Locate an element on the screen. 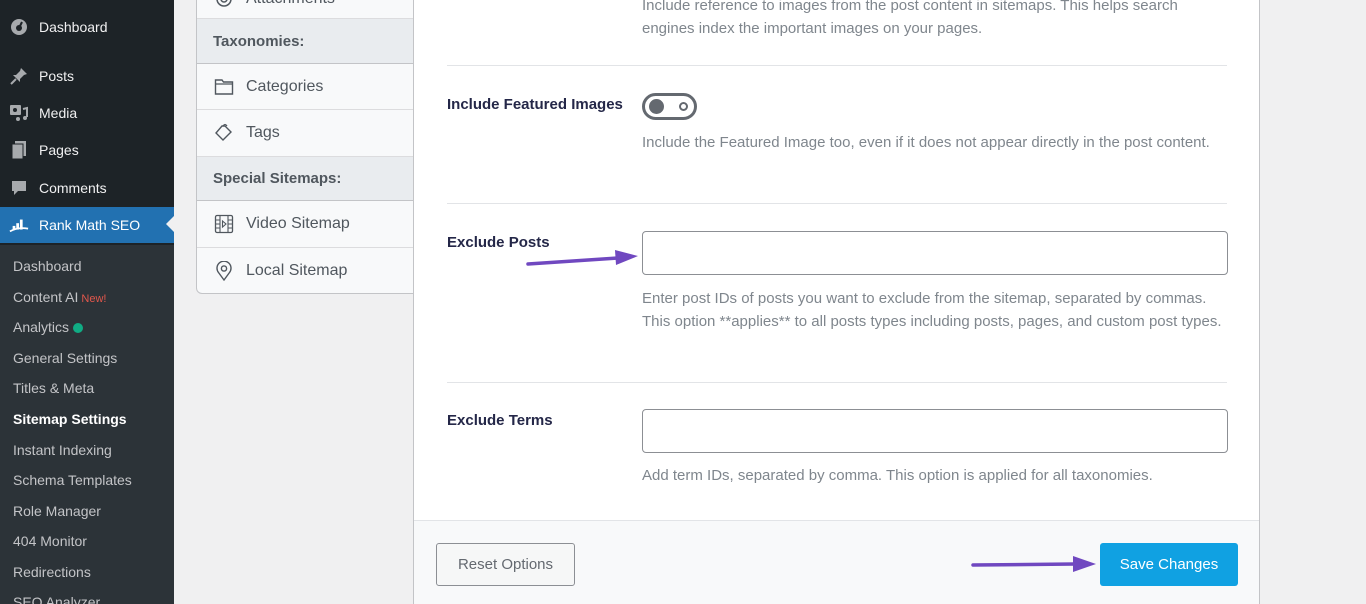 The height and width of the screenshot is (604, 1366). menu-label: Media is located at coordinates (58, 113).